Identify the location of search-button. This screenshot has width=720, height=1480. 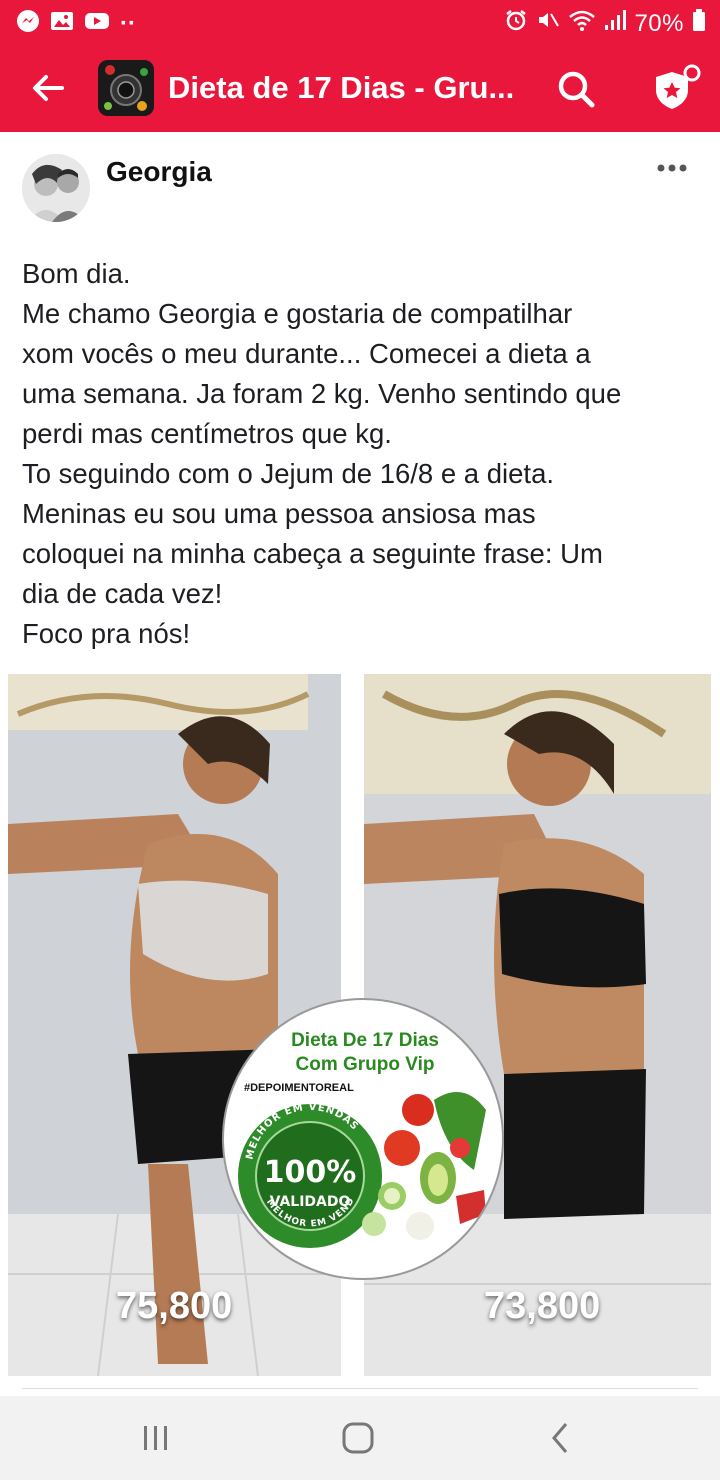
(576, 89).